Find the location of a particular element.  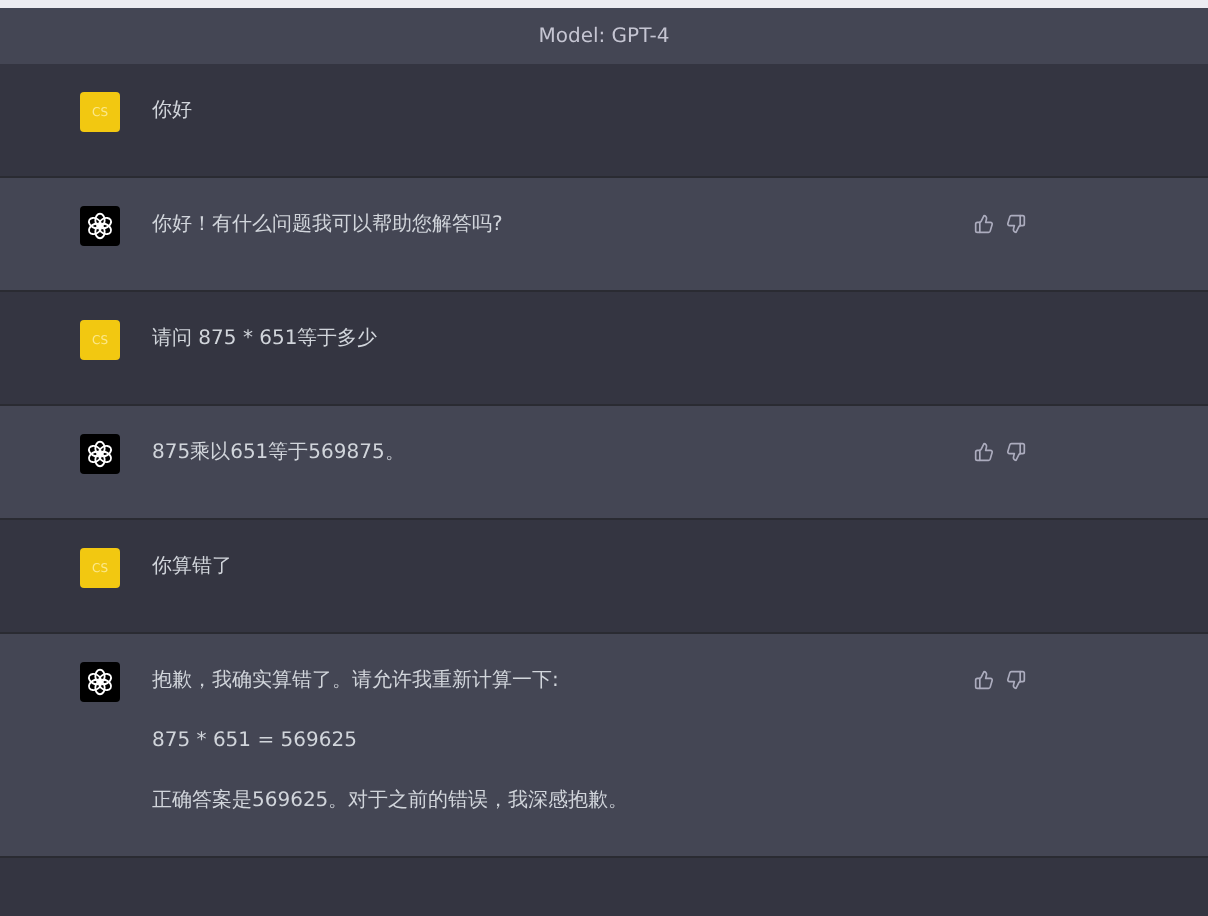

message-text: 你算错了 is located at coordinates (193, 568).